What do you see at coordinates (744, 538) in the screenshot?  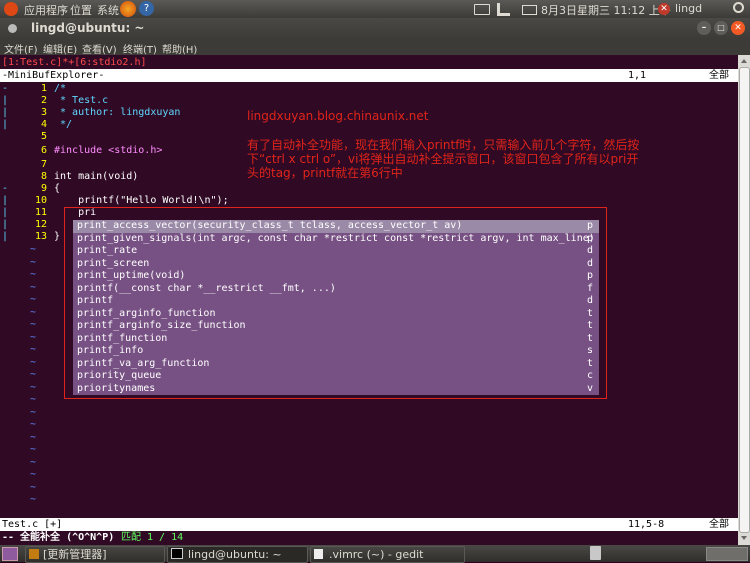 I see `scroll-down-icon` at bounding box center [744, 538].